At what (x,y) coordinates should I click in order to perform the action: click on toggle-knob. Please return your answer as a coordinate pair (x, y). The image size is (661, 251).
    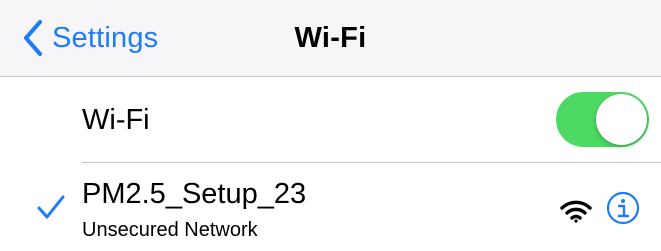
    Looking at the image, I should click on (621, 119).